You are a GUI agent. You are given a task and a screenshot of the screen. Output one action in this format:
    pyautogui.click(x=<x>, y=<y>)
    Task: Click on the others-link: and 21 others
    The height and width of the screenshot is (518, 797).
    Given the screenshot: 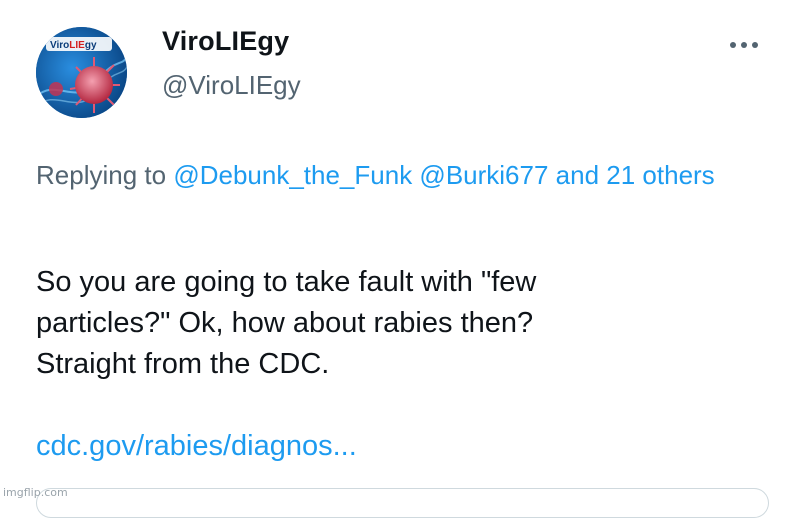 What is the action you would take?
    pyautogui.click(x=635, y=175)
    